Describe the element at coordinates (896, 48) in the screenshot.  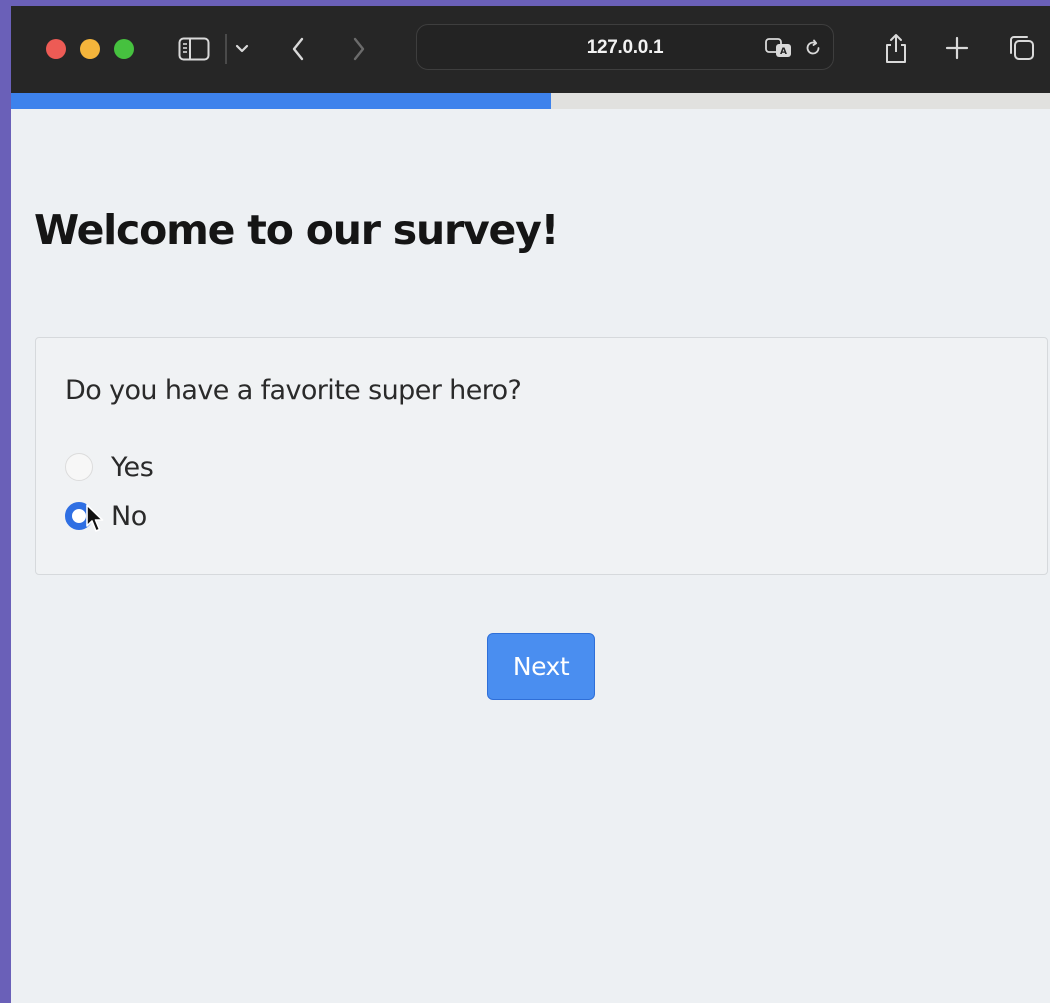
I see `share-icon` at that location.